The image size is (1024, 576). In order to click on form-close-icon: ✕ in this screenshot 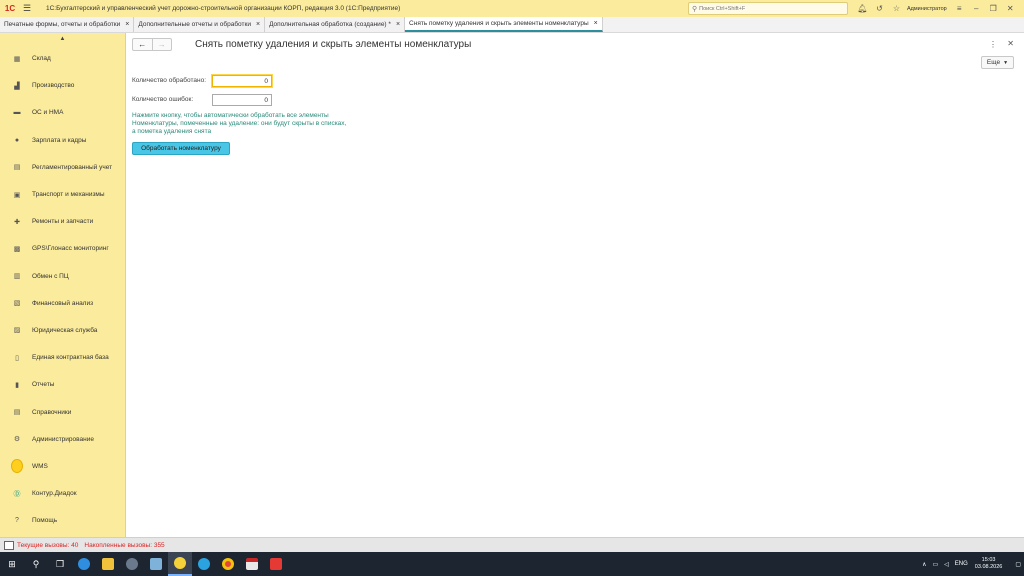, I will do `click(1010, 43)`.